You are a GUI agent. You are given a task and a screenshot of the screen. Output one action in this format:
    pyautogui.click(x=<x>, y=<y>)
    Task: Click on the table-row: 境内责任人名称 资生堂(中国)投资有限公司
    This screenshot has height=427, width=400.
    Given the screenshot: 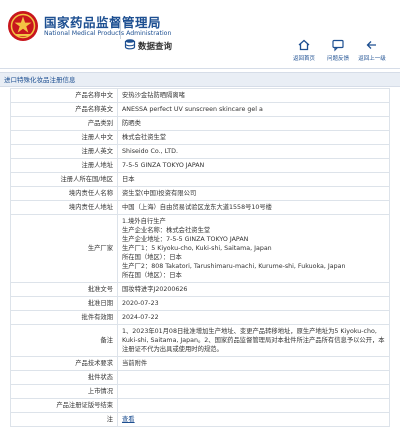 What is the action you would take?
    pyautogui.click(x=200, y=193)
    